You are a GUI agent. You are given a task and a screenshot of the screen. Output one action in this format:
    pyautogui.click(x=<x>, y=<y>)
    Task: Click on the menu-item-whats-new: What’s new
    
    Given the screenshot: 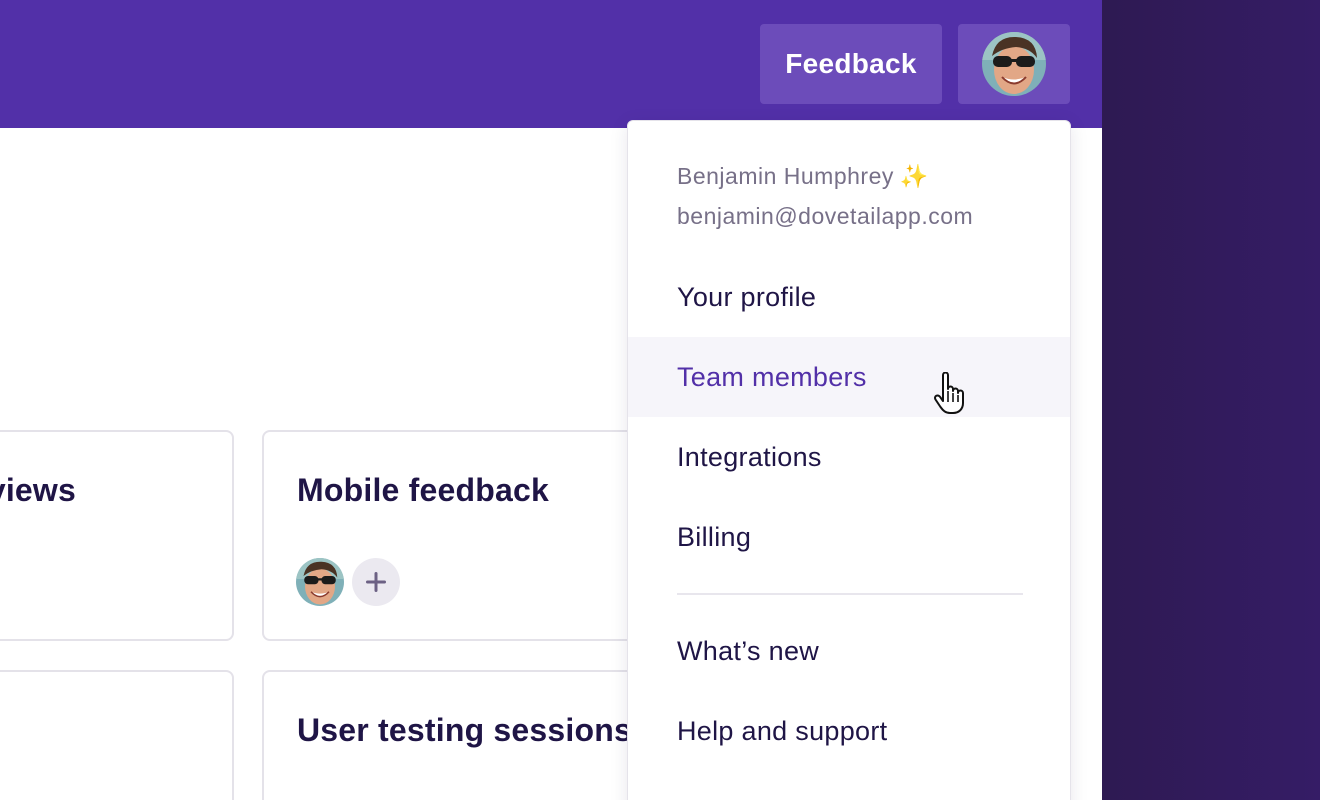 What is the action you would take?
    pyautogui.click(x=849, y=651)
    